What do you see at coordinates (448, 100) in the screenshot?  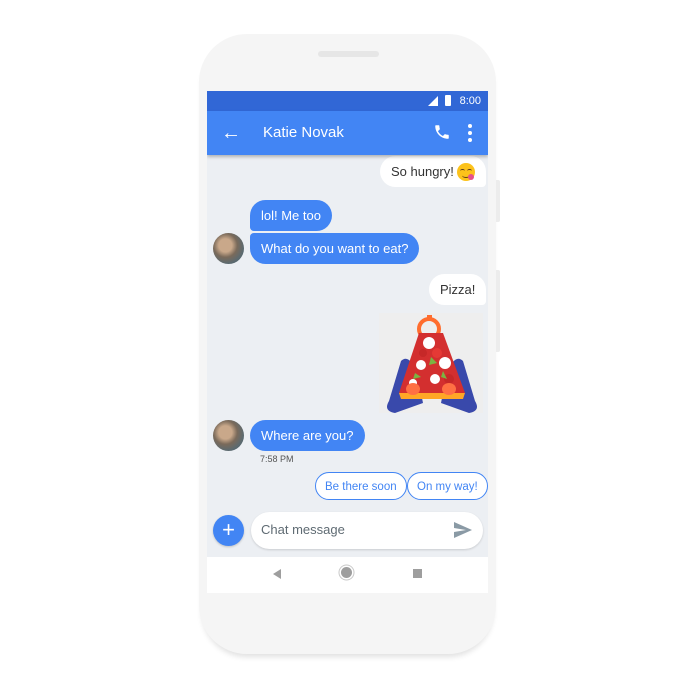 I see `battery-icon` at bounding box center [448, 100].